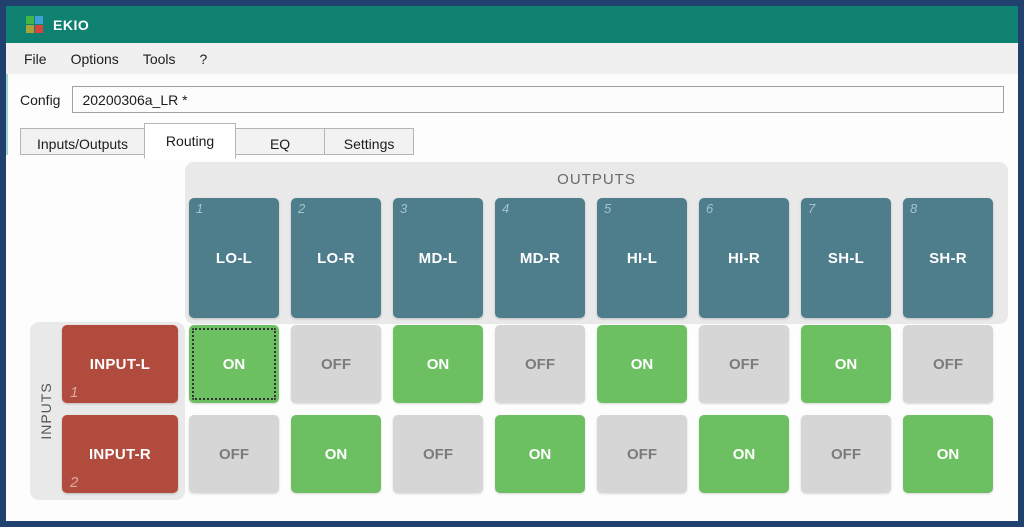  What do you see at coordinates (40, 99) in the screenshot?
I see `config-label: Config` at bounding box center [40, 99].